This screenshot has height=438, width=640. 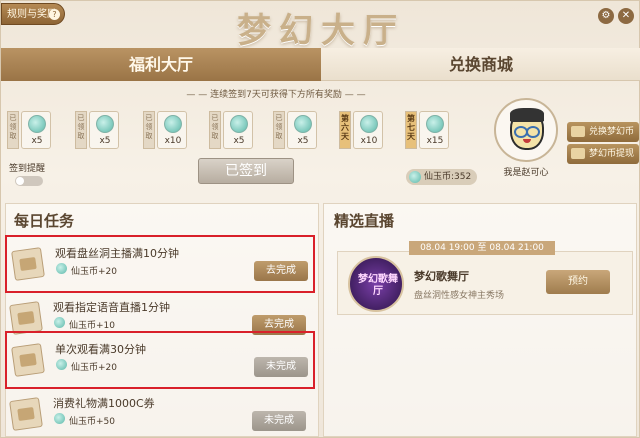 What do you see at coordinates (526, 173) in the screenshot?
I see `user-name: 我是赵可心` at bounding box center [526, 173].